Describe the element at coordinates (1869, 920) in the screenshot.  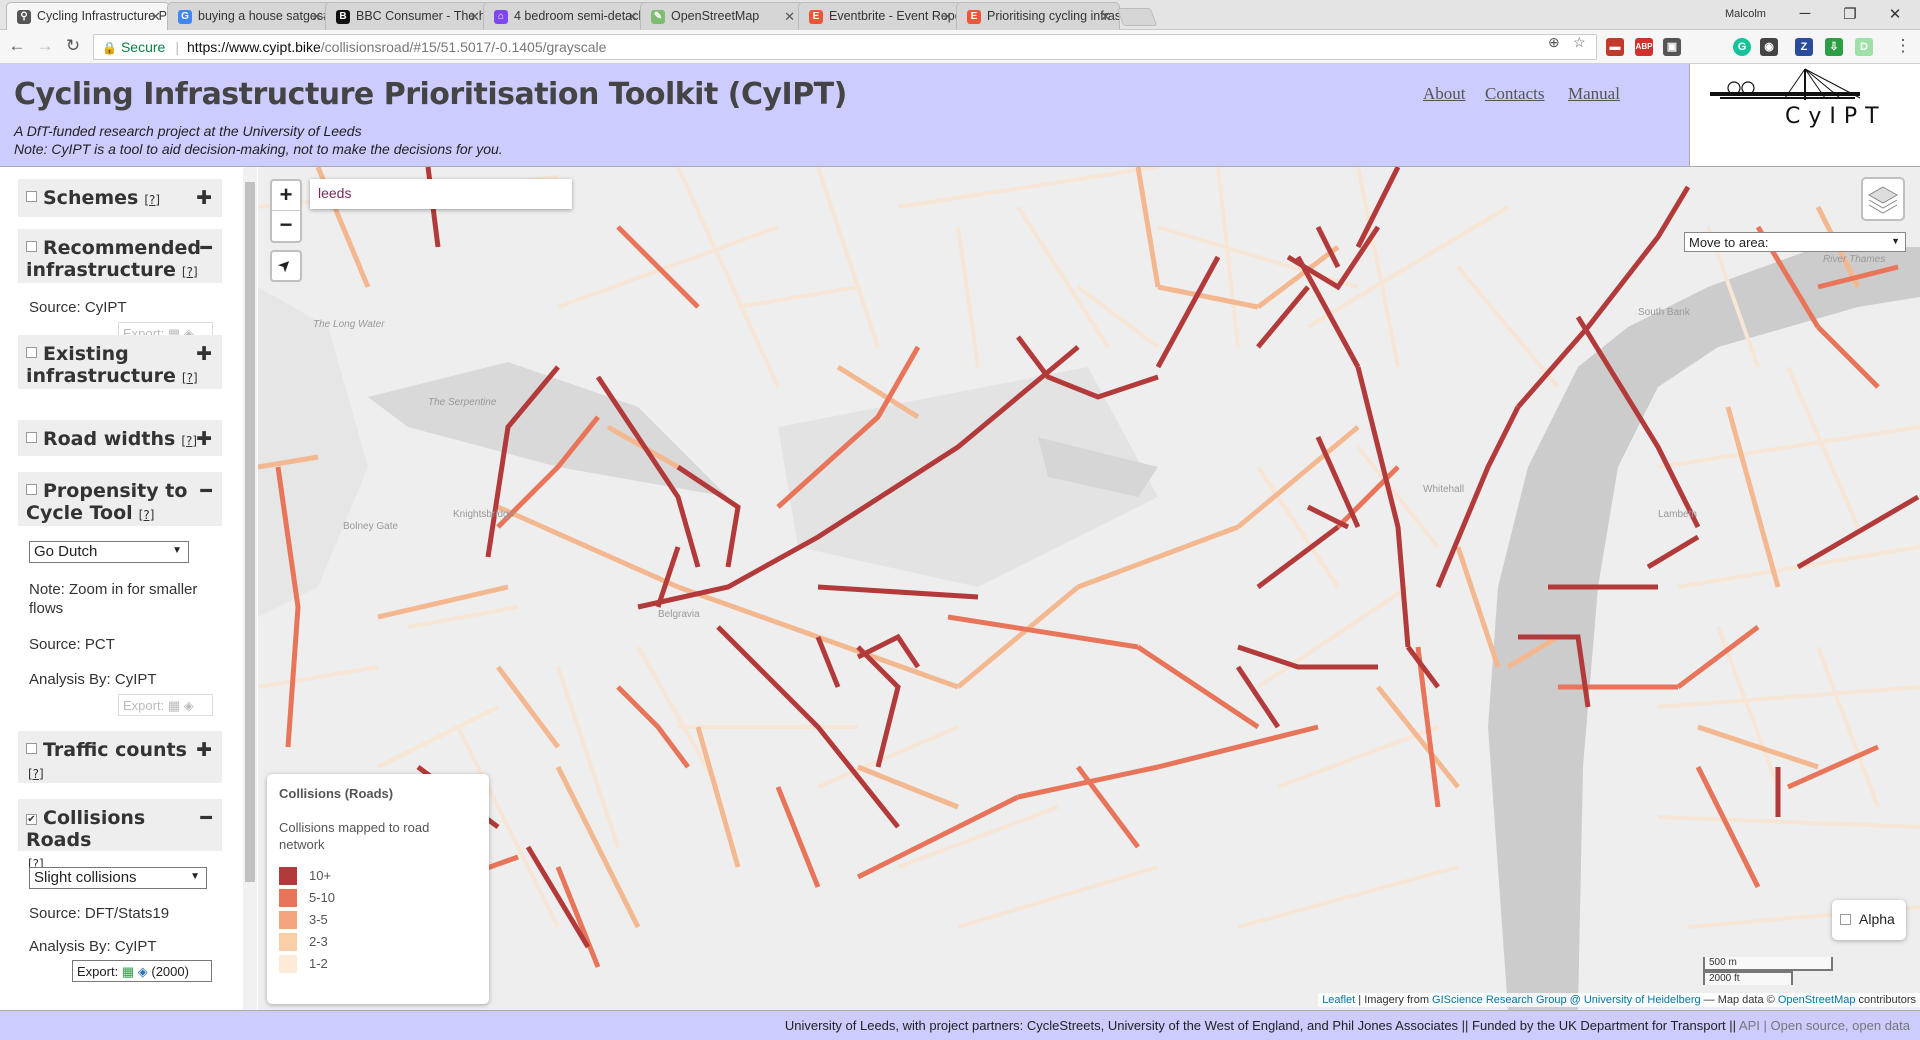
I see `alpha-toggle: Alpha` at that location.